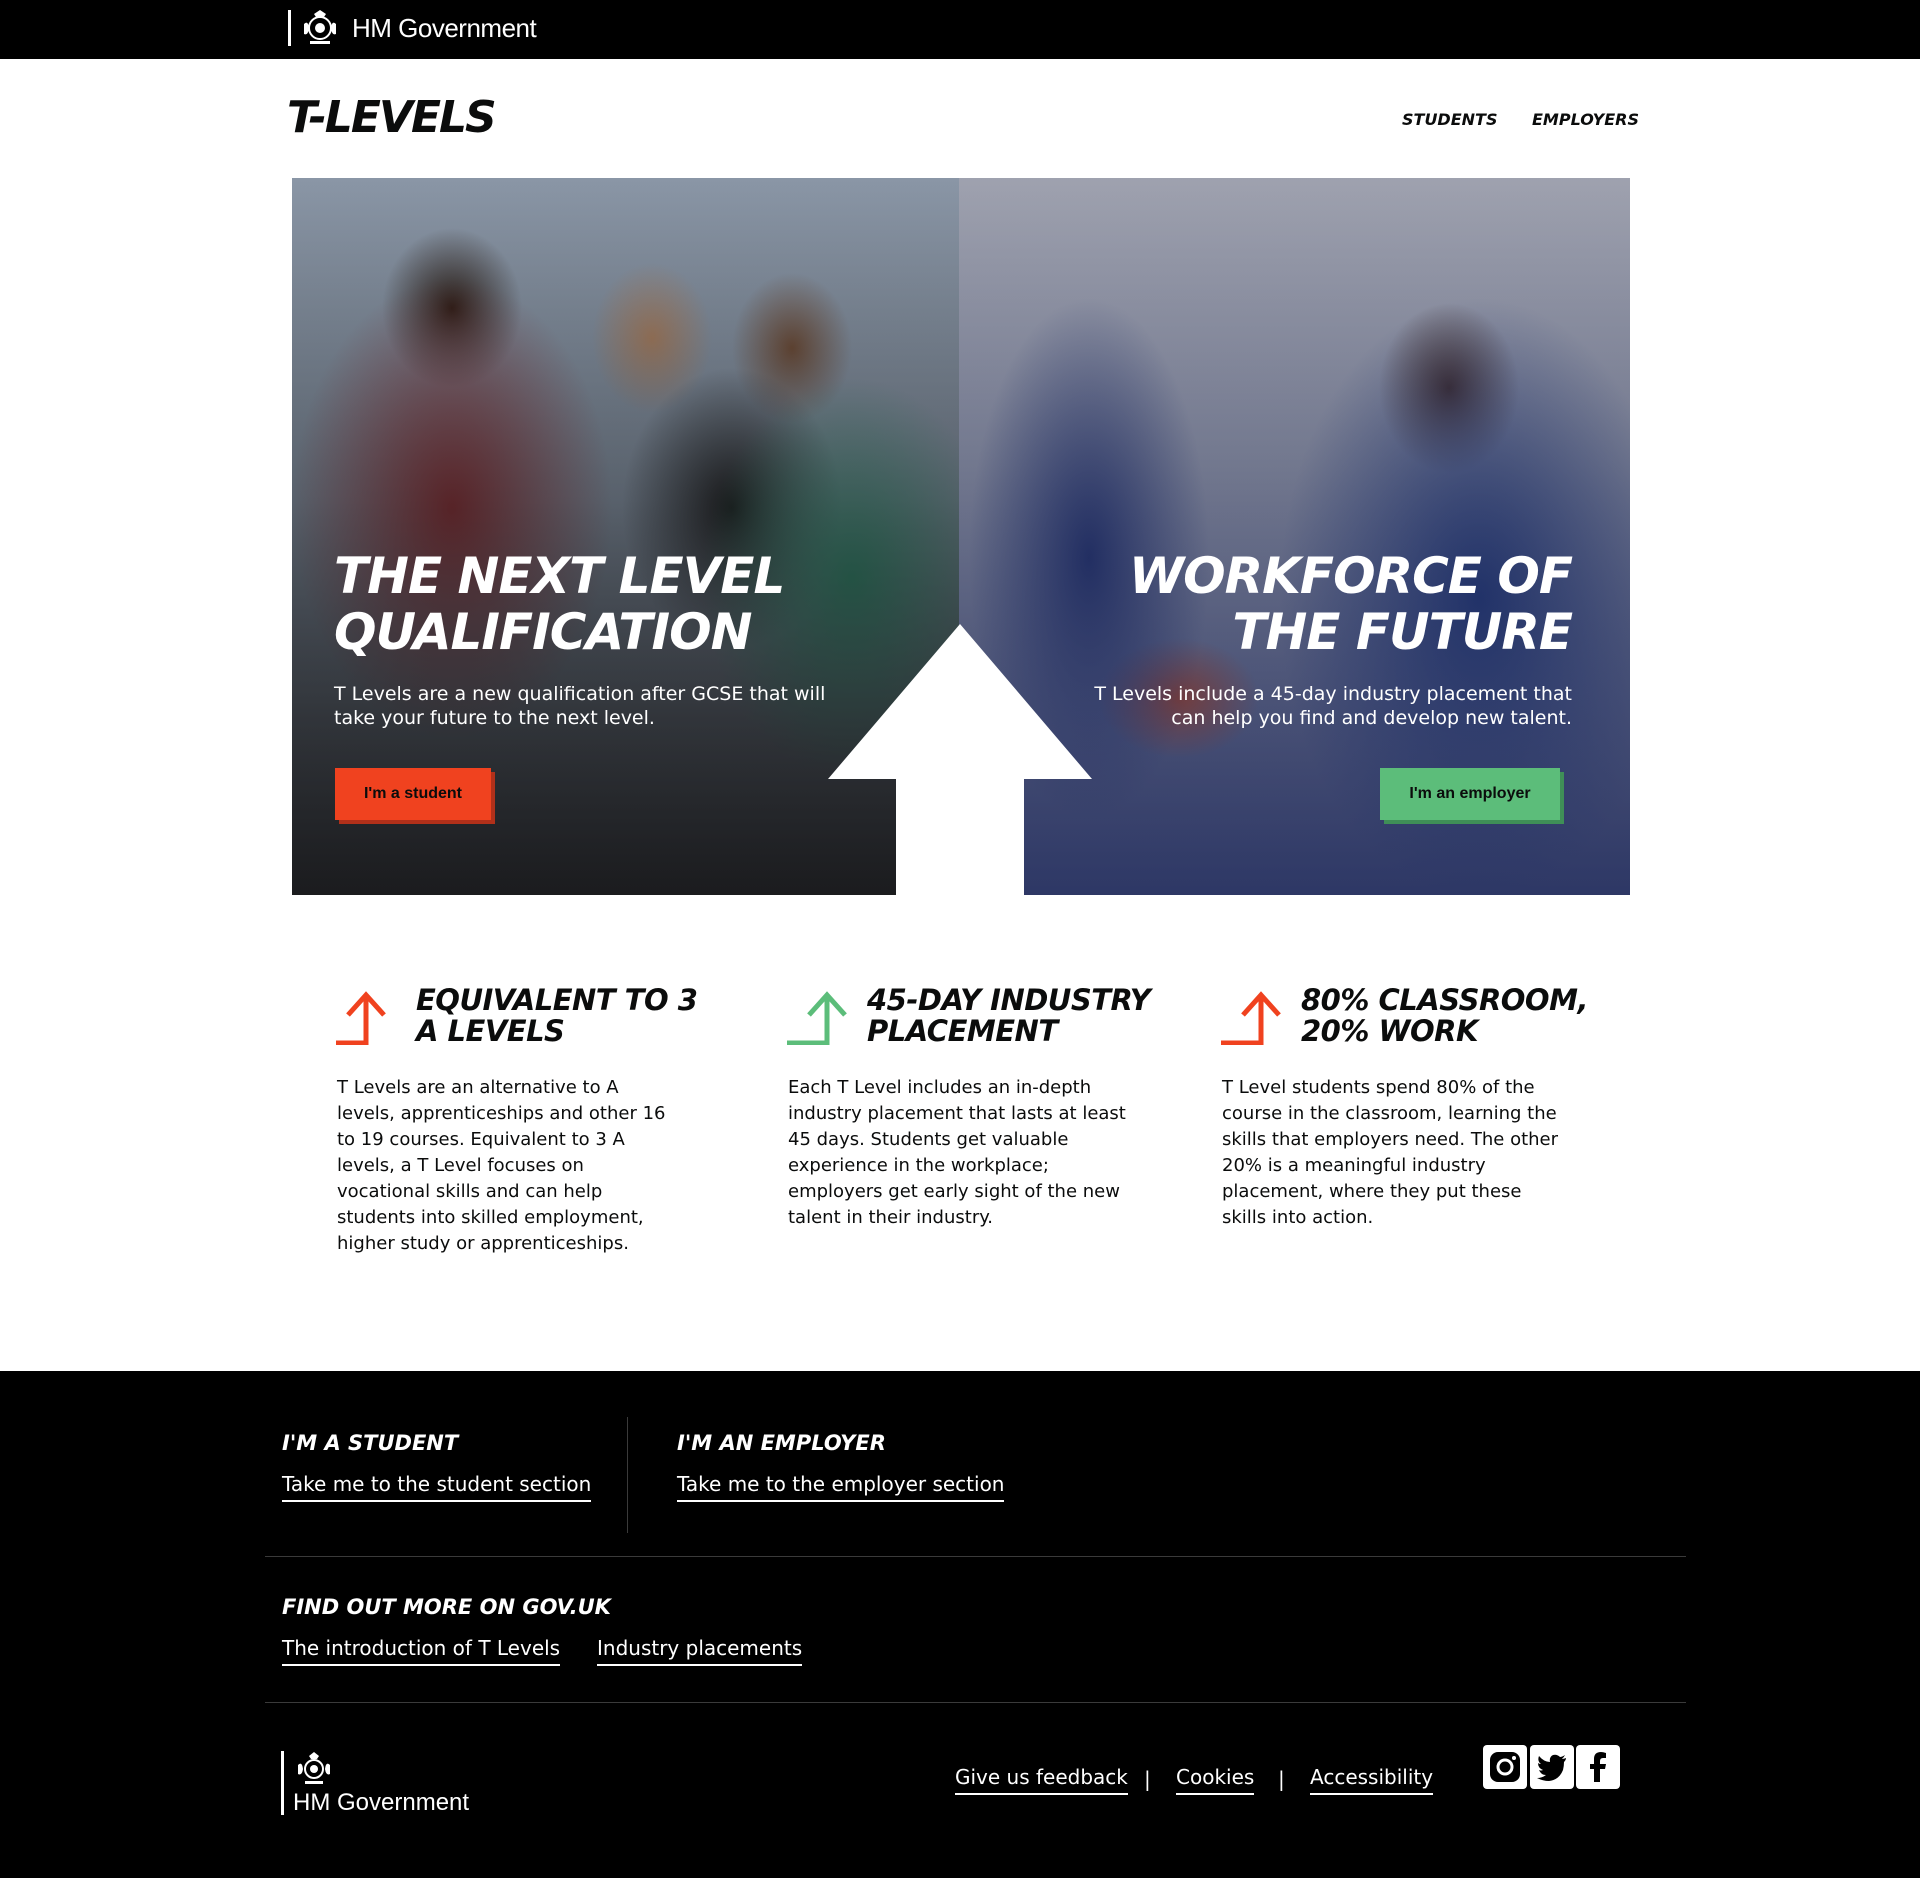 The image size is (1920, 1878). Describe the element at coordinates (700, 1651) in the screenshot. I see `footer-placements-link: Industry placements` at that location.